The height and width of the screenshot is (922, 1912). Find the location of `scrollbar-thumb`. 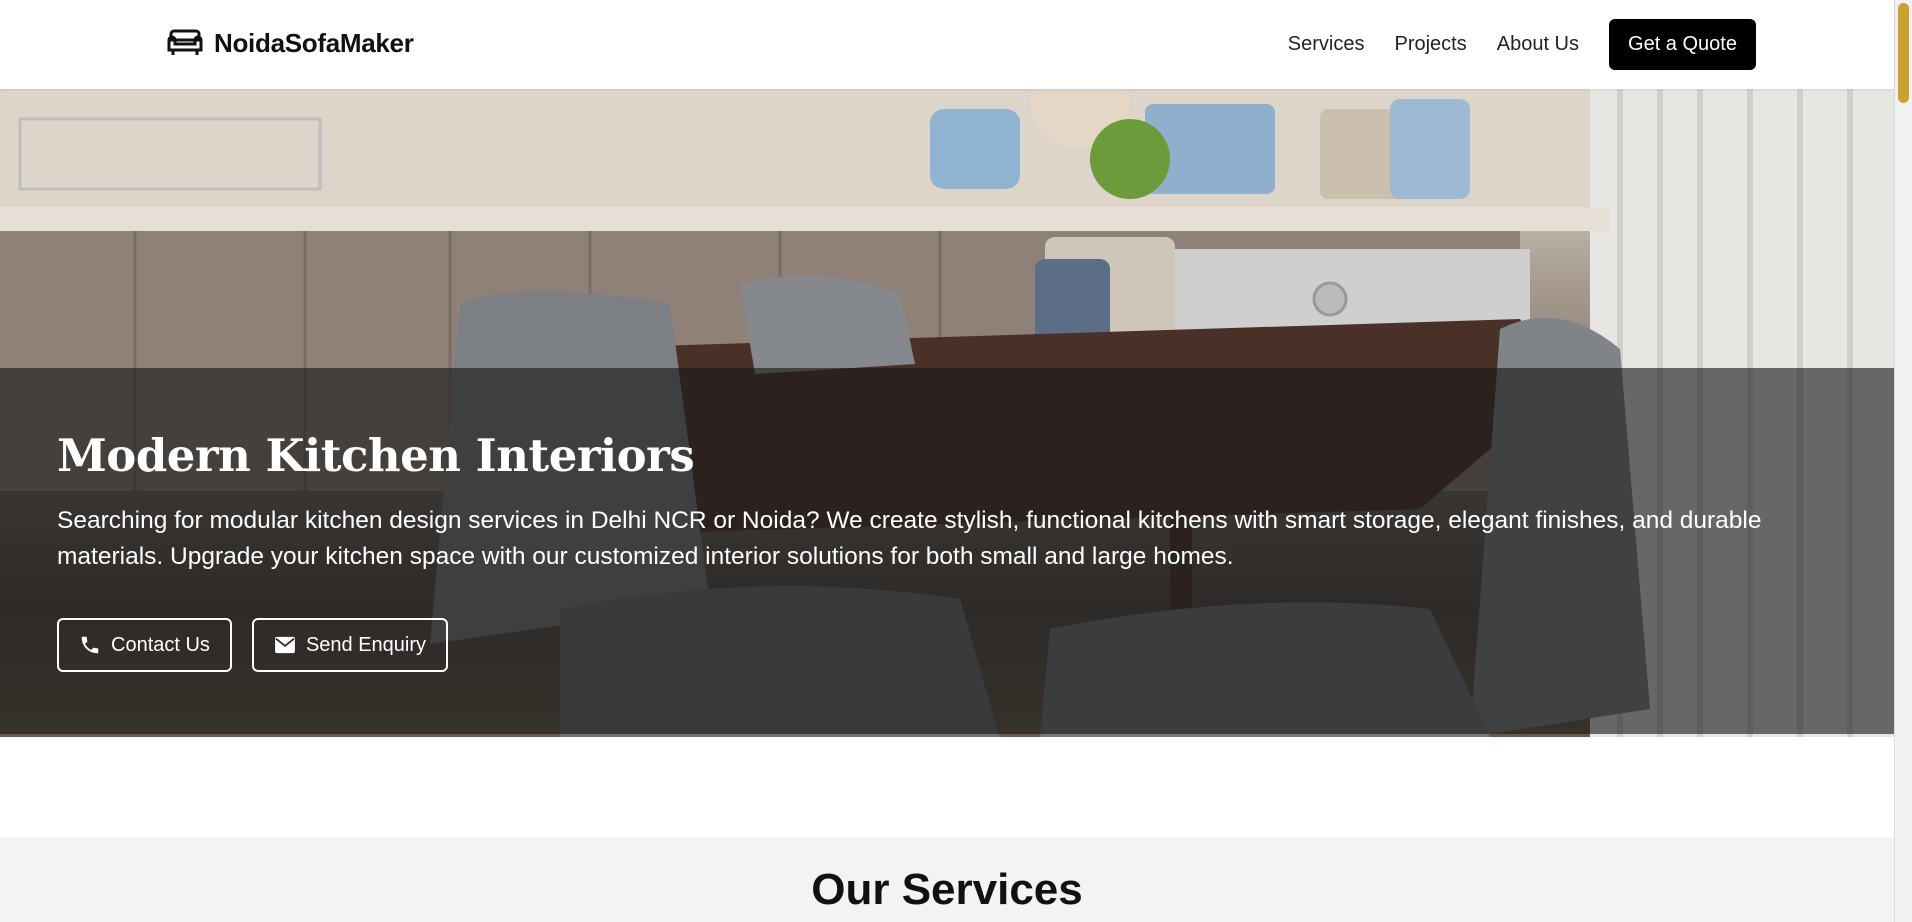

scrollbar-thumb is located at coordinates (1903, 53).